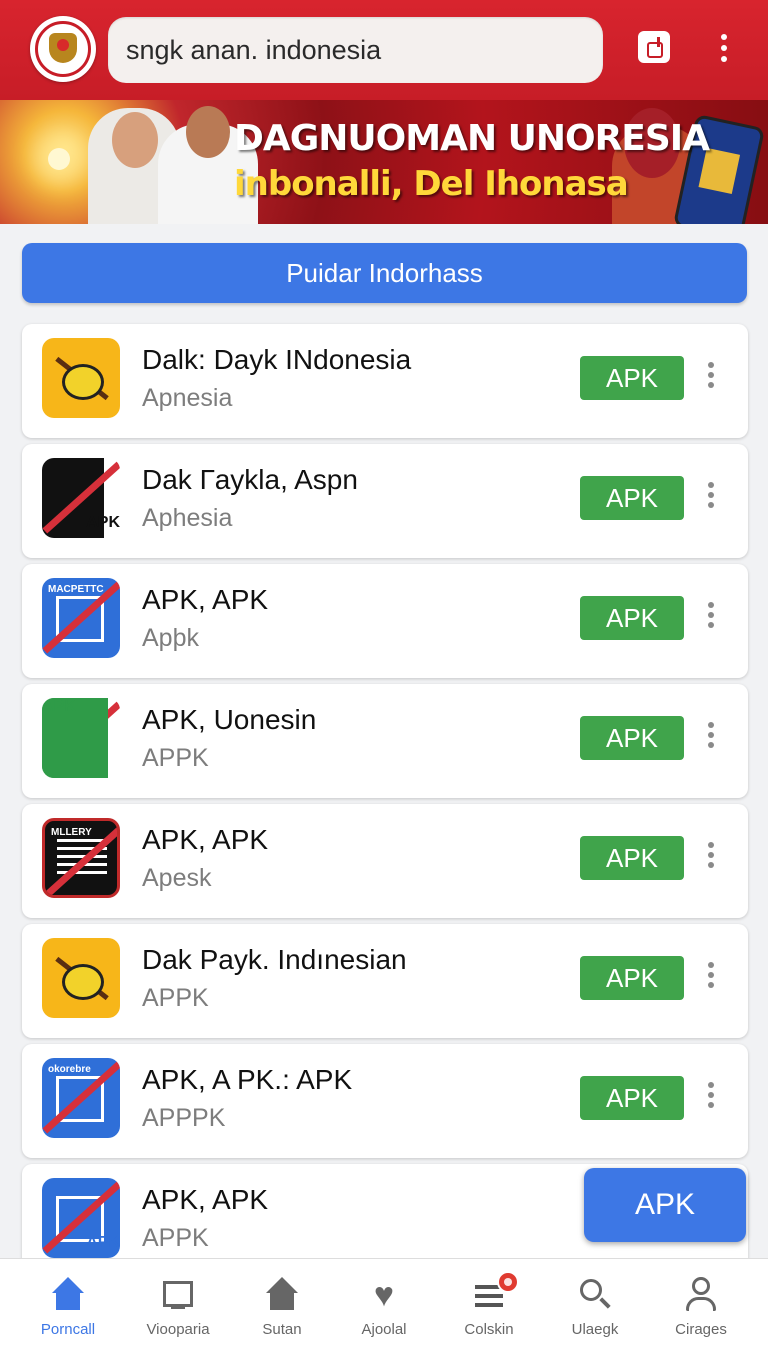 The height and width of the screenshot is (1345, 768). What do you see at coordinates (489, 1329) in the screenshot?
I see `nav-label: Colskin` at bounding box center [489, 1329].